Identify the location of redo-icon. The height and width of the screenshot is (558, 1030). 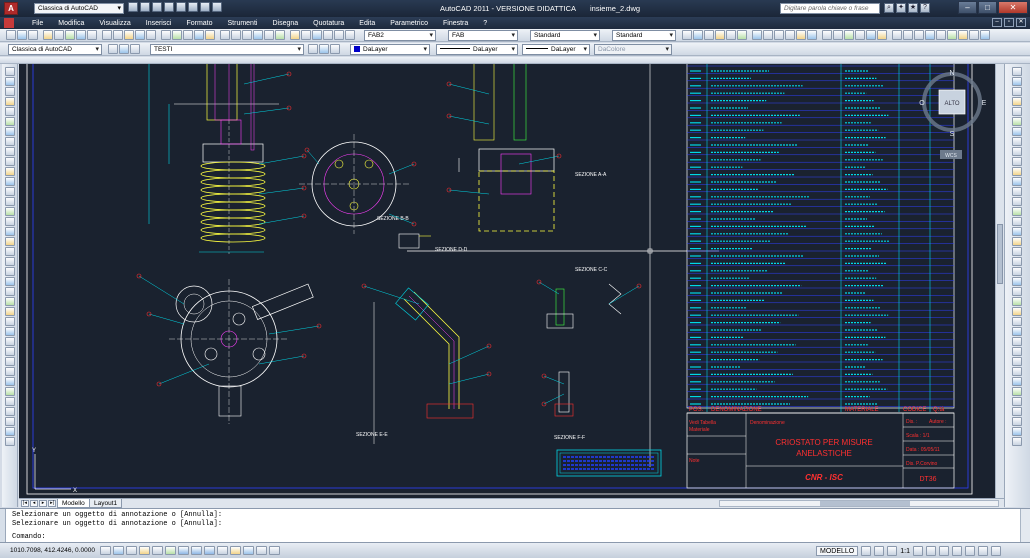
(193, 7).